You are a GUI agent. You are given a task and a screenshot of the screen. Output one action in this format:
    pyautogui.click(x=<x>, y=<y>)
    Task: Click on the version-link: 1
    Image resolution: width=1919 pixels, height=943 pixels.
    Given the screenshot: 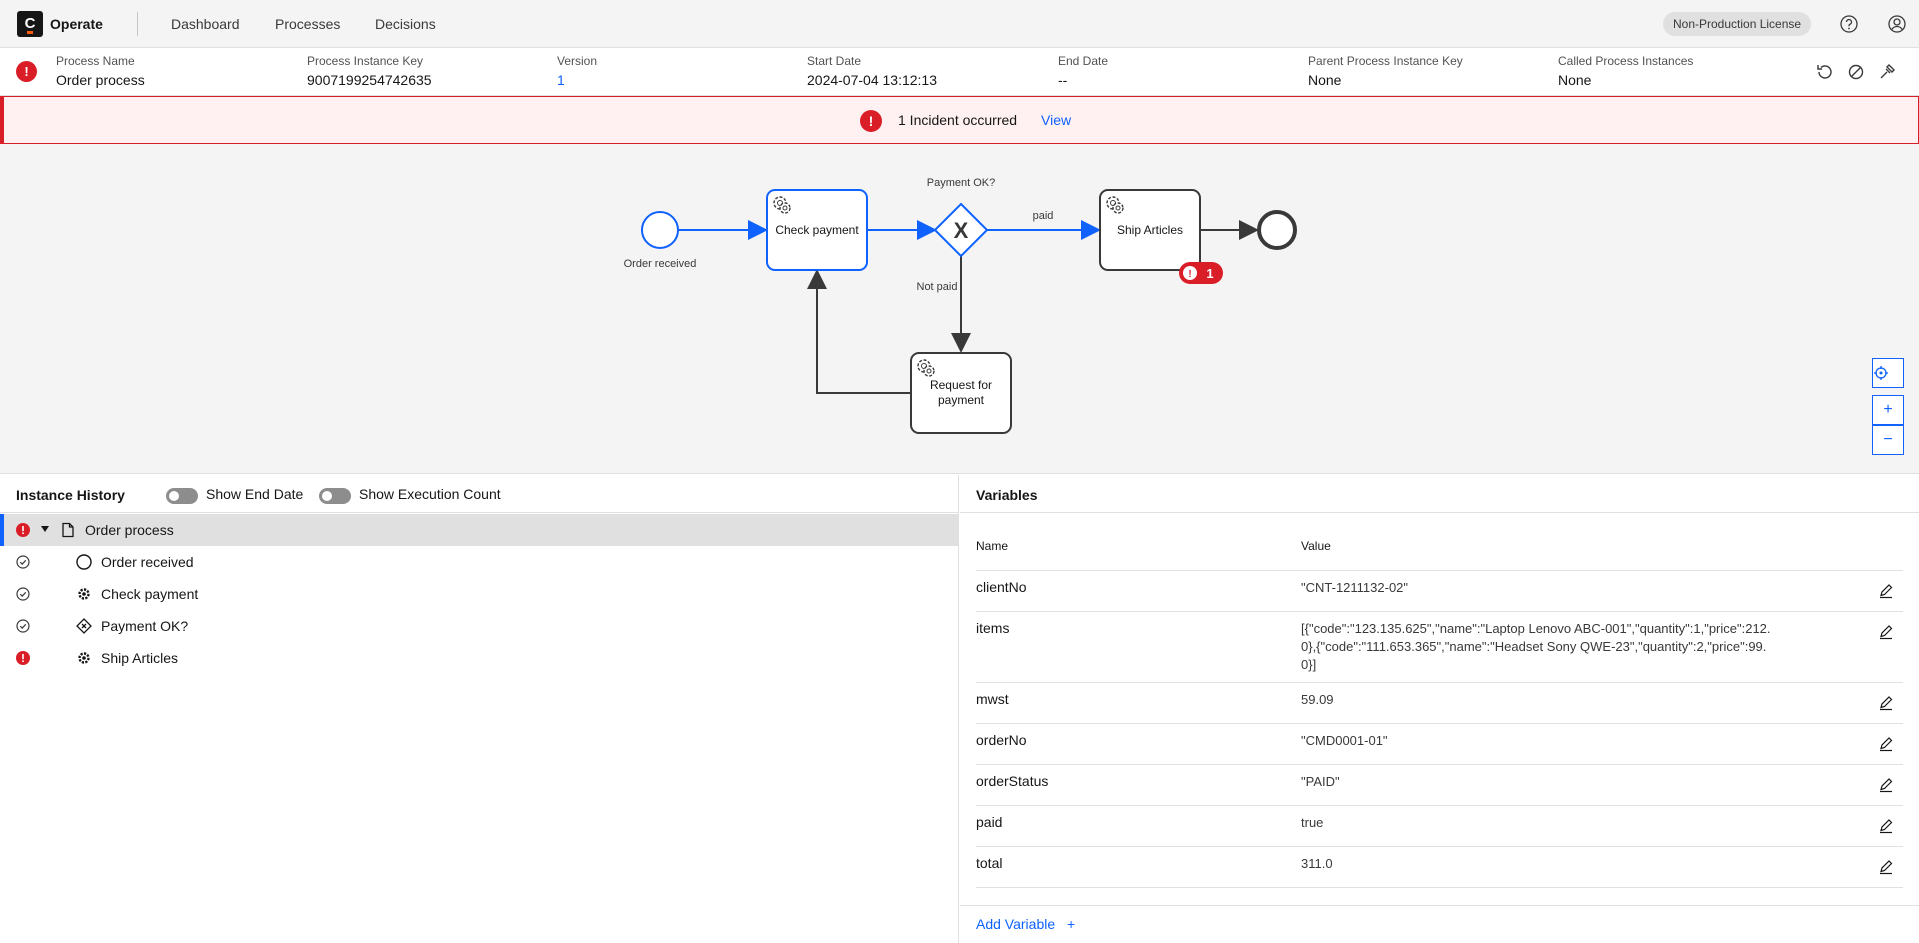 What is the action you would take?
    pyautogui.click(x=577, y=80)
    